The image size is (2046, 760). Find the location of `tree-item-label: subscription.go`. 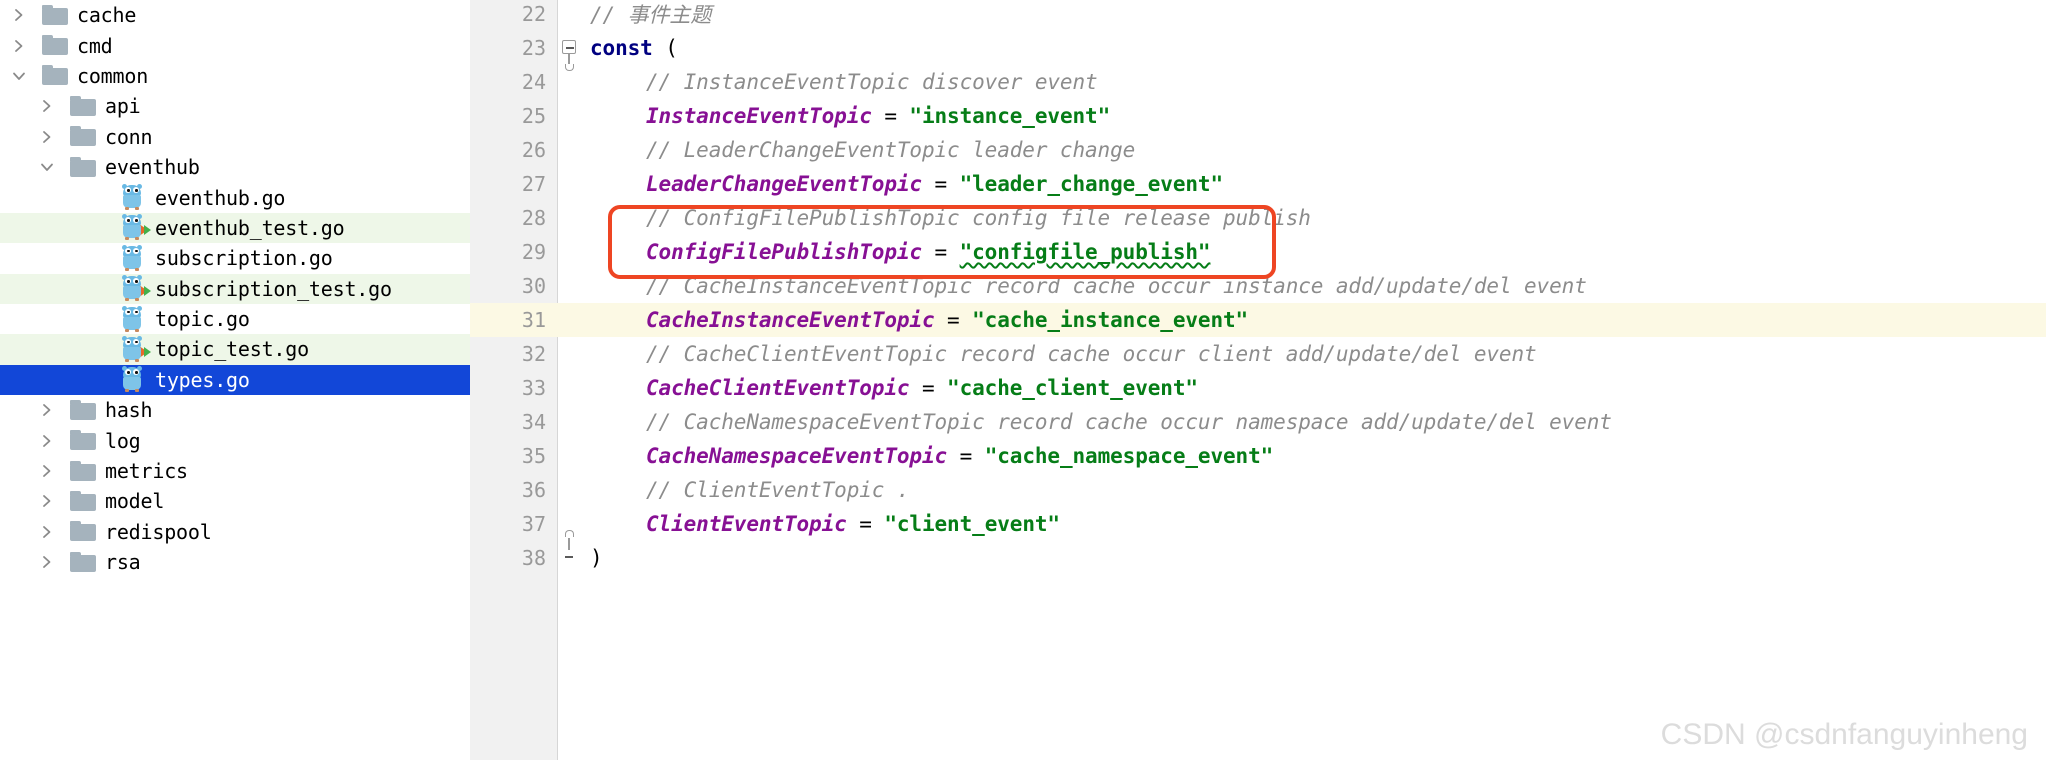

tree-item-label: subscription.go is located at coordinates (244, 258).